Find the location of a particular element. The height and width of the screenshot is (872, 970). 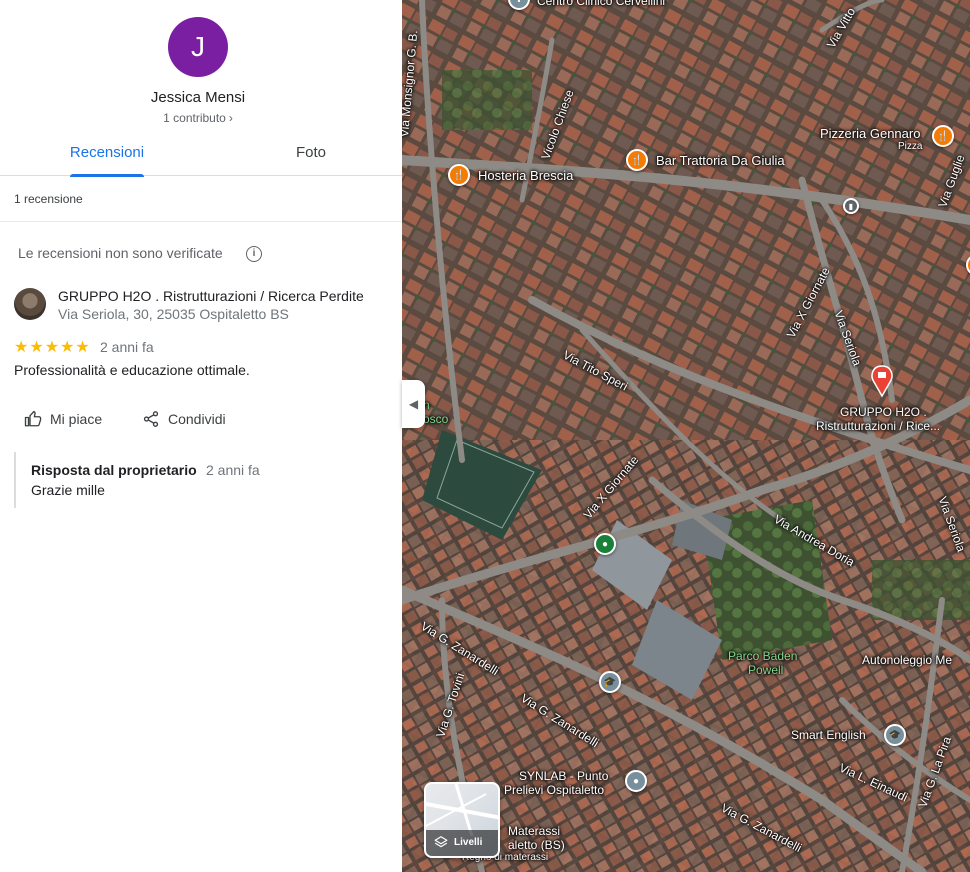

bus-stop-icon: ▮ is located at coordinates (851, 206).